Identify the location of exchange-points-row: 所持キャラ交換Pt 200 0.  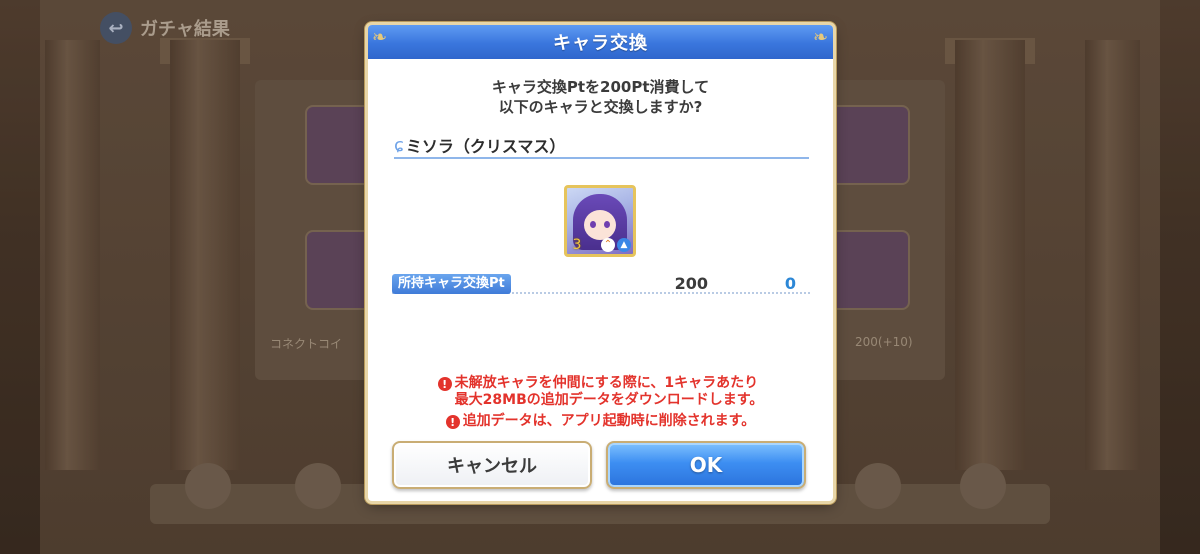
(601, 284).